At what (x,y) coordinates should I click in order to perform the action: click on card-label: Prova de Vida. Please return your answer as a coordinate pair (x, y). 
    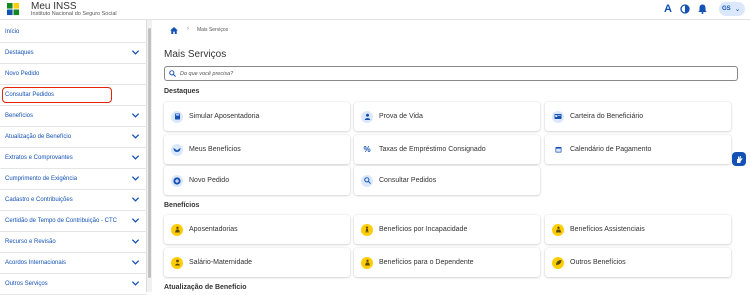
    Looking at the image, I should click on (401, 116).